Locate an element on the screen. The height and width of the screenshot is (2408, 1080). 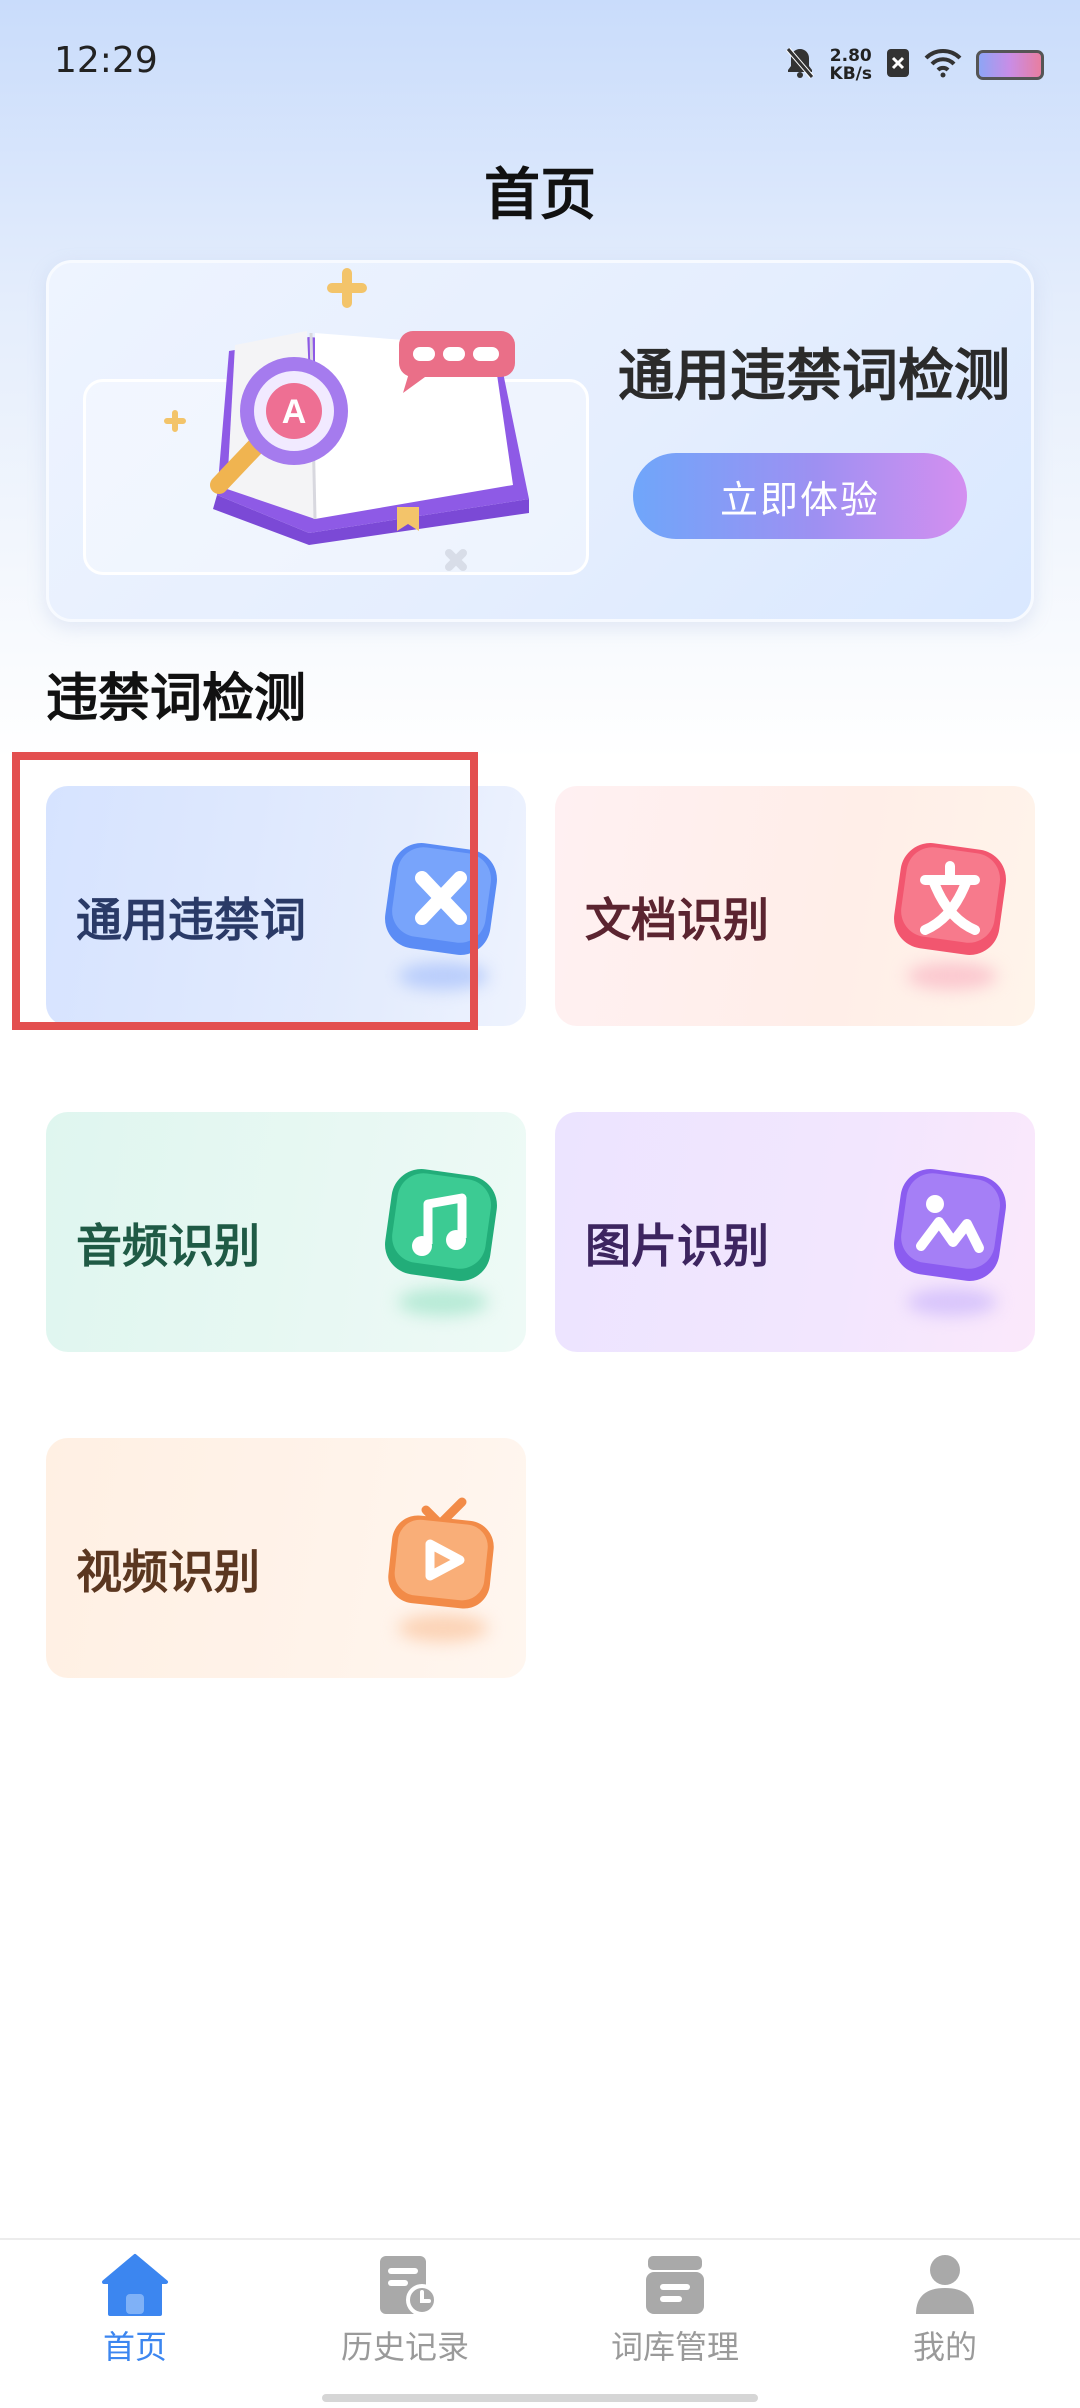
net-speed: 2.80 KB/s is located at coordinates (851, 65).